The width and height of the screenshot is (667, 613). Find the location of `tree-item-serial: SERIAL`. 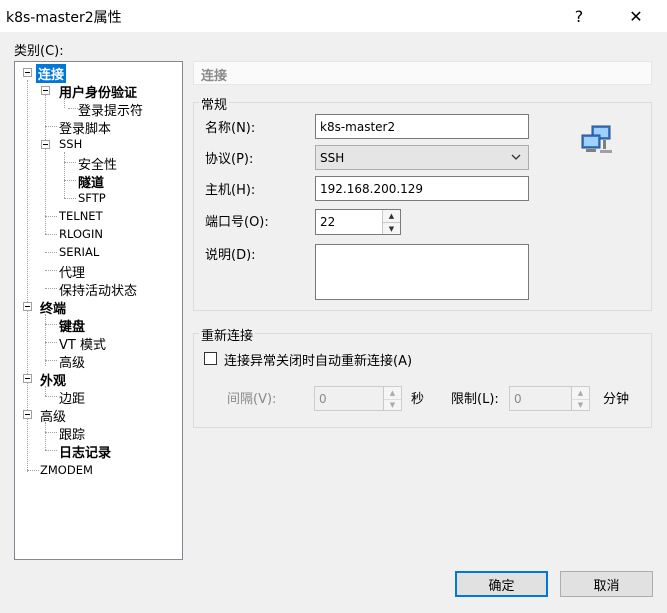

tree-item-serial: SERIAL is located at coordinates (79, 252).